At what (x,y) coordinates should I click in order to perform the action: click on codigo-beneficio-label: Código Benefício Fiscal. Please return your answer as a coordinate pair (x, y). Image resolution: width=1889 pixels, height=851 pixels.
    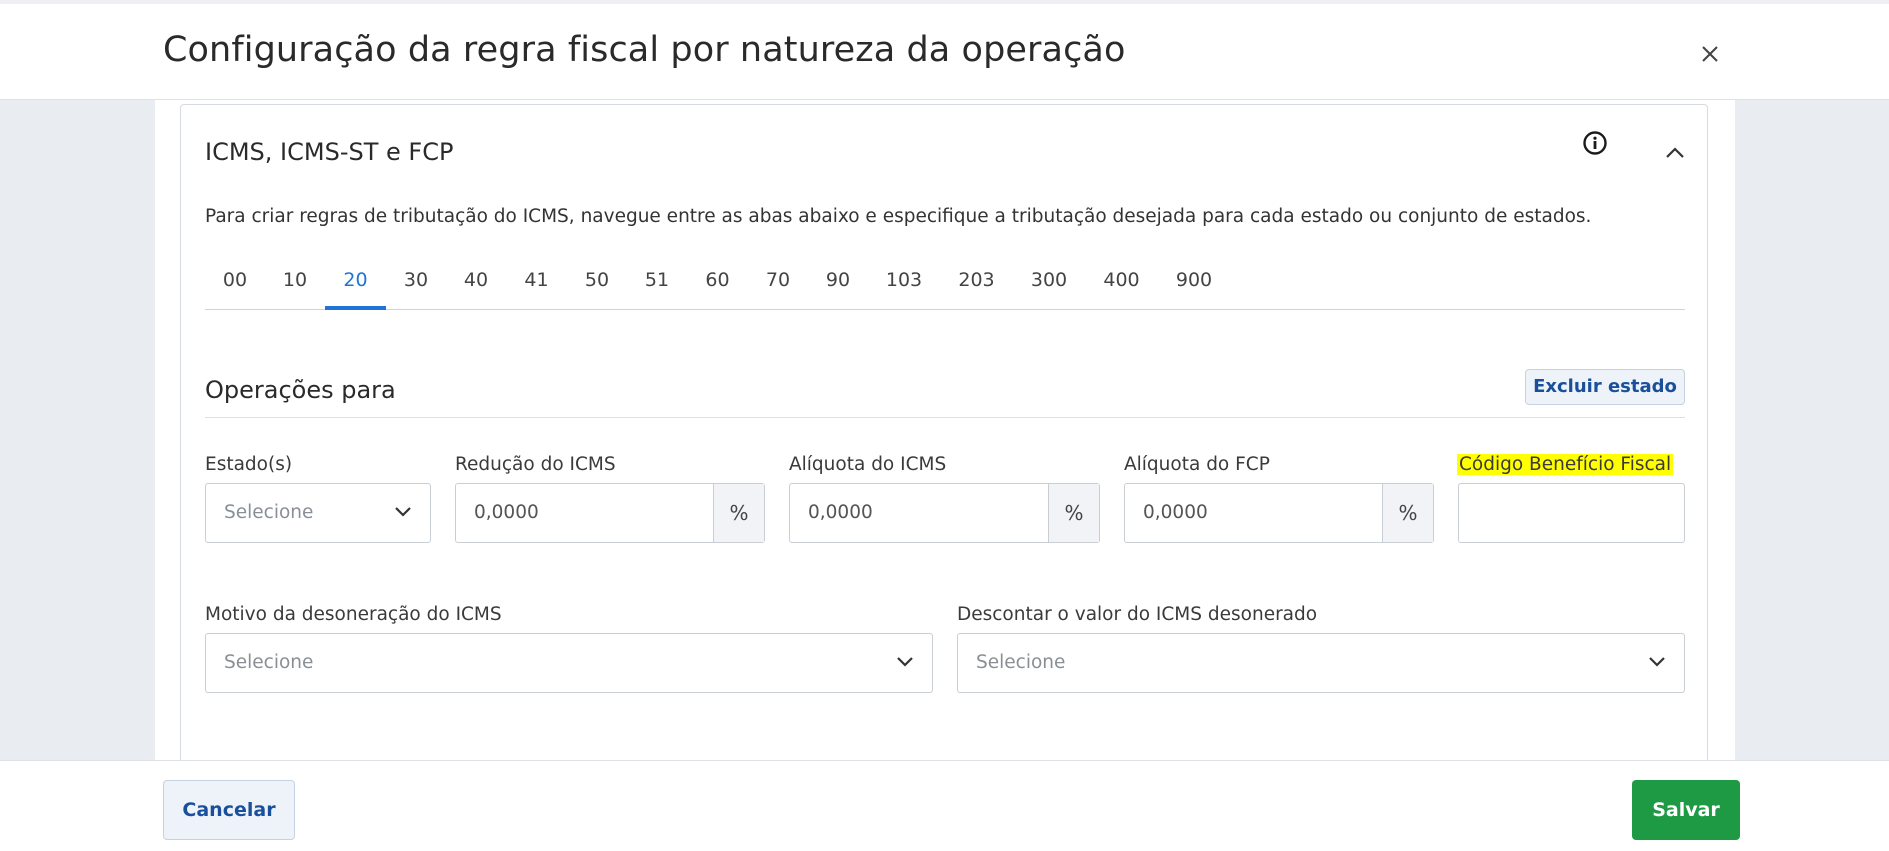
    Looking at the image, I should click on (1565, 464).